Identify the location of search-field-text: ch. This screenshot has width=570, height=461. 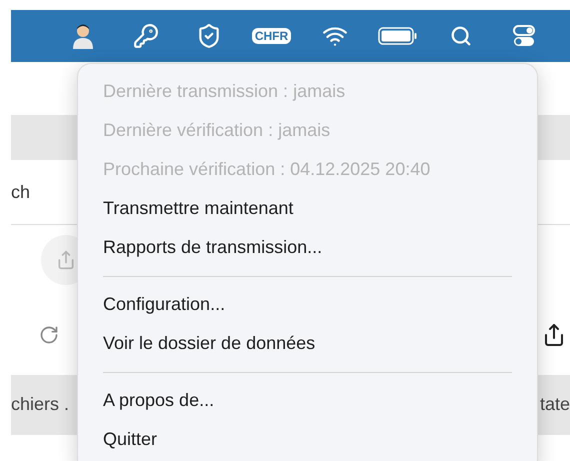
(20, 192).